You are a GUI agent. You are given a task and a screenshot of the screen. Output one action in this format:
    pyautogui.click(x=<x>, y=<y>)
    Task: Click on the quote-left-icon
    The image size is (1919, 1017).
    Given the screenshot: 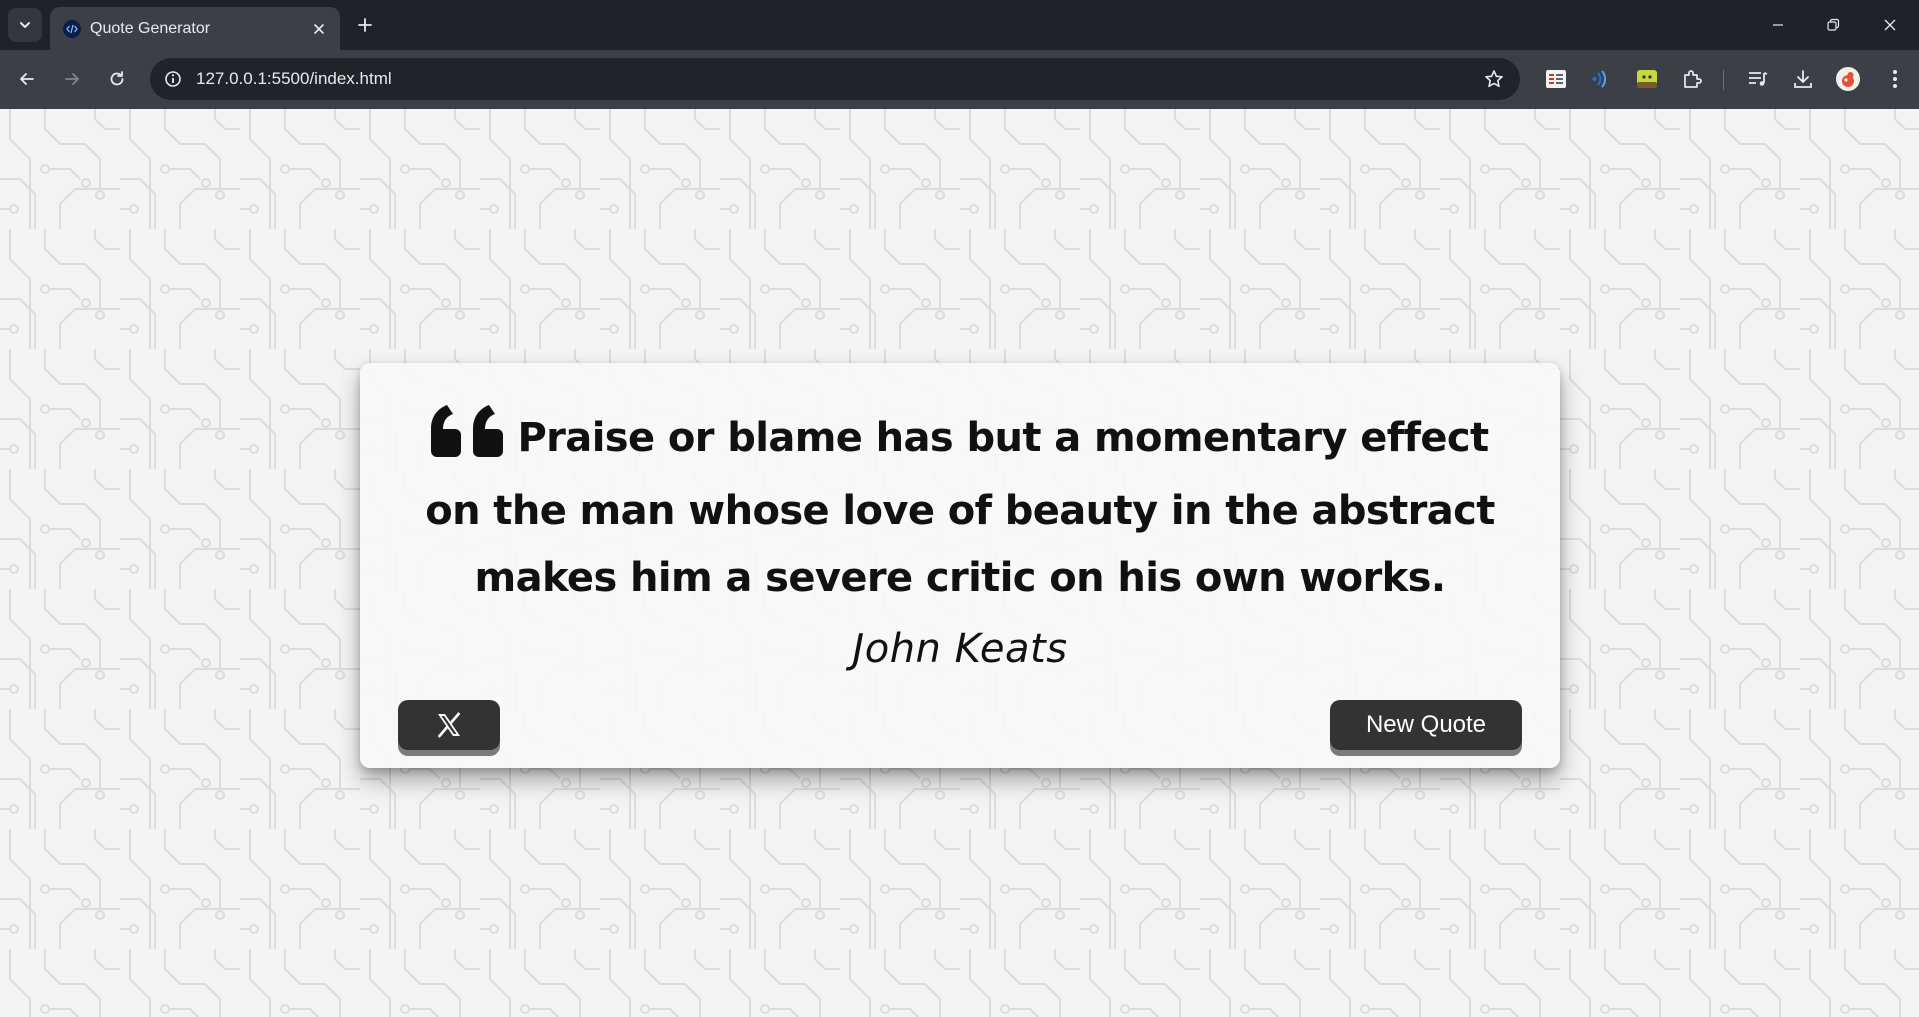 What is the action you would take?
    pyautogui.click(x=467, y=441)
    